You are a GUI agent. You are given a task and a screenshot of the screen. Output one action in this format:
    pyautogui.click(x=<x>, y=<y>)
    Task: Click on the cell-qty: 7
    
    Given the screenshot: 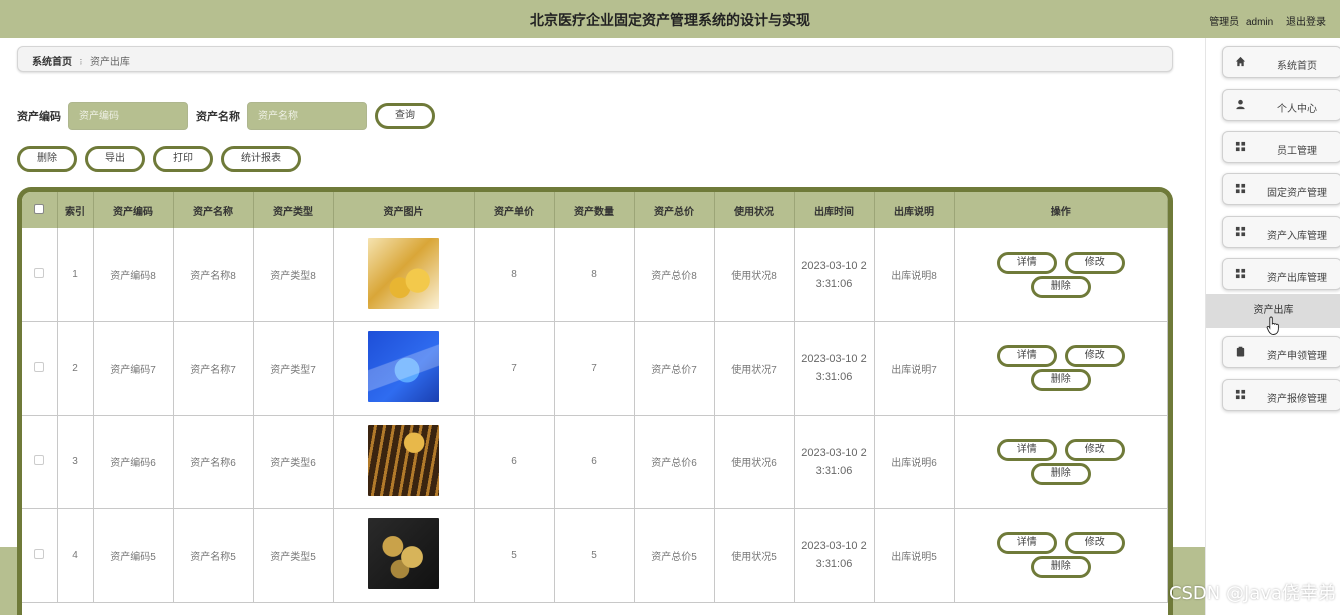 What is the action you would take?
    pyautogui.click(x=594, y=368)
    